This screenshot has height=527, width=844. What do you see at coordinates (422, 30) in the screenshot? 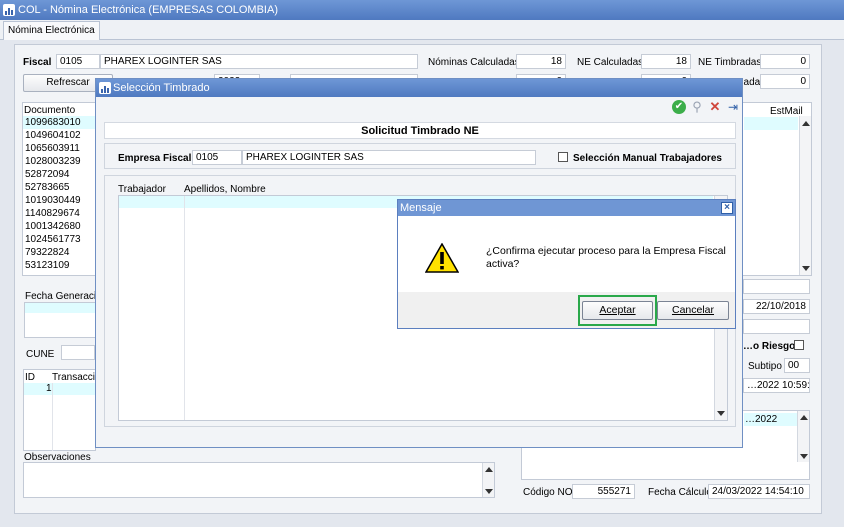
I see `tab-strip` at bounding box center [422, 30].